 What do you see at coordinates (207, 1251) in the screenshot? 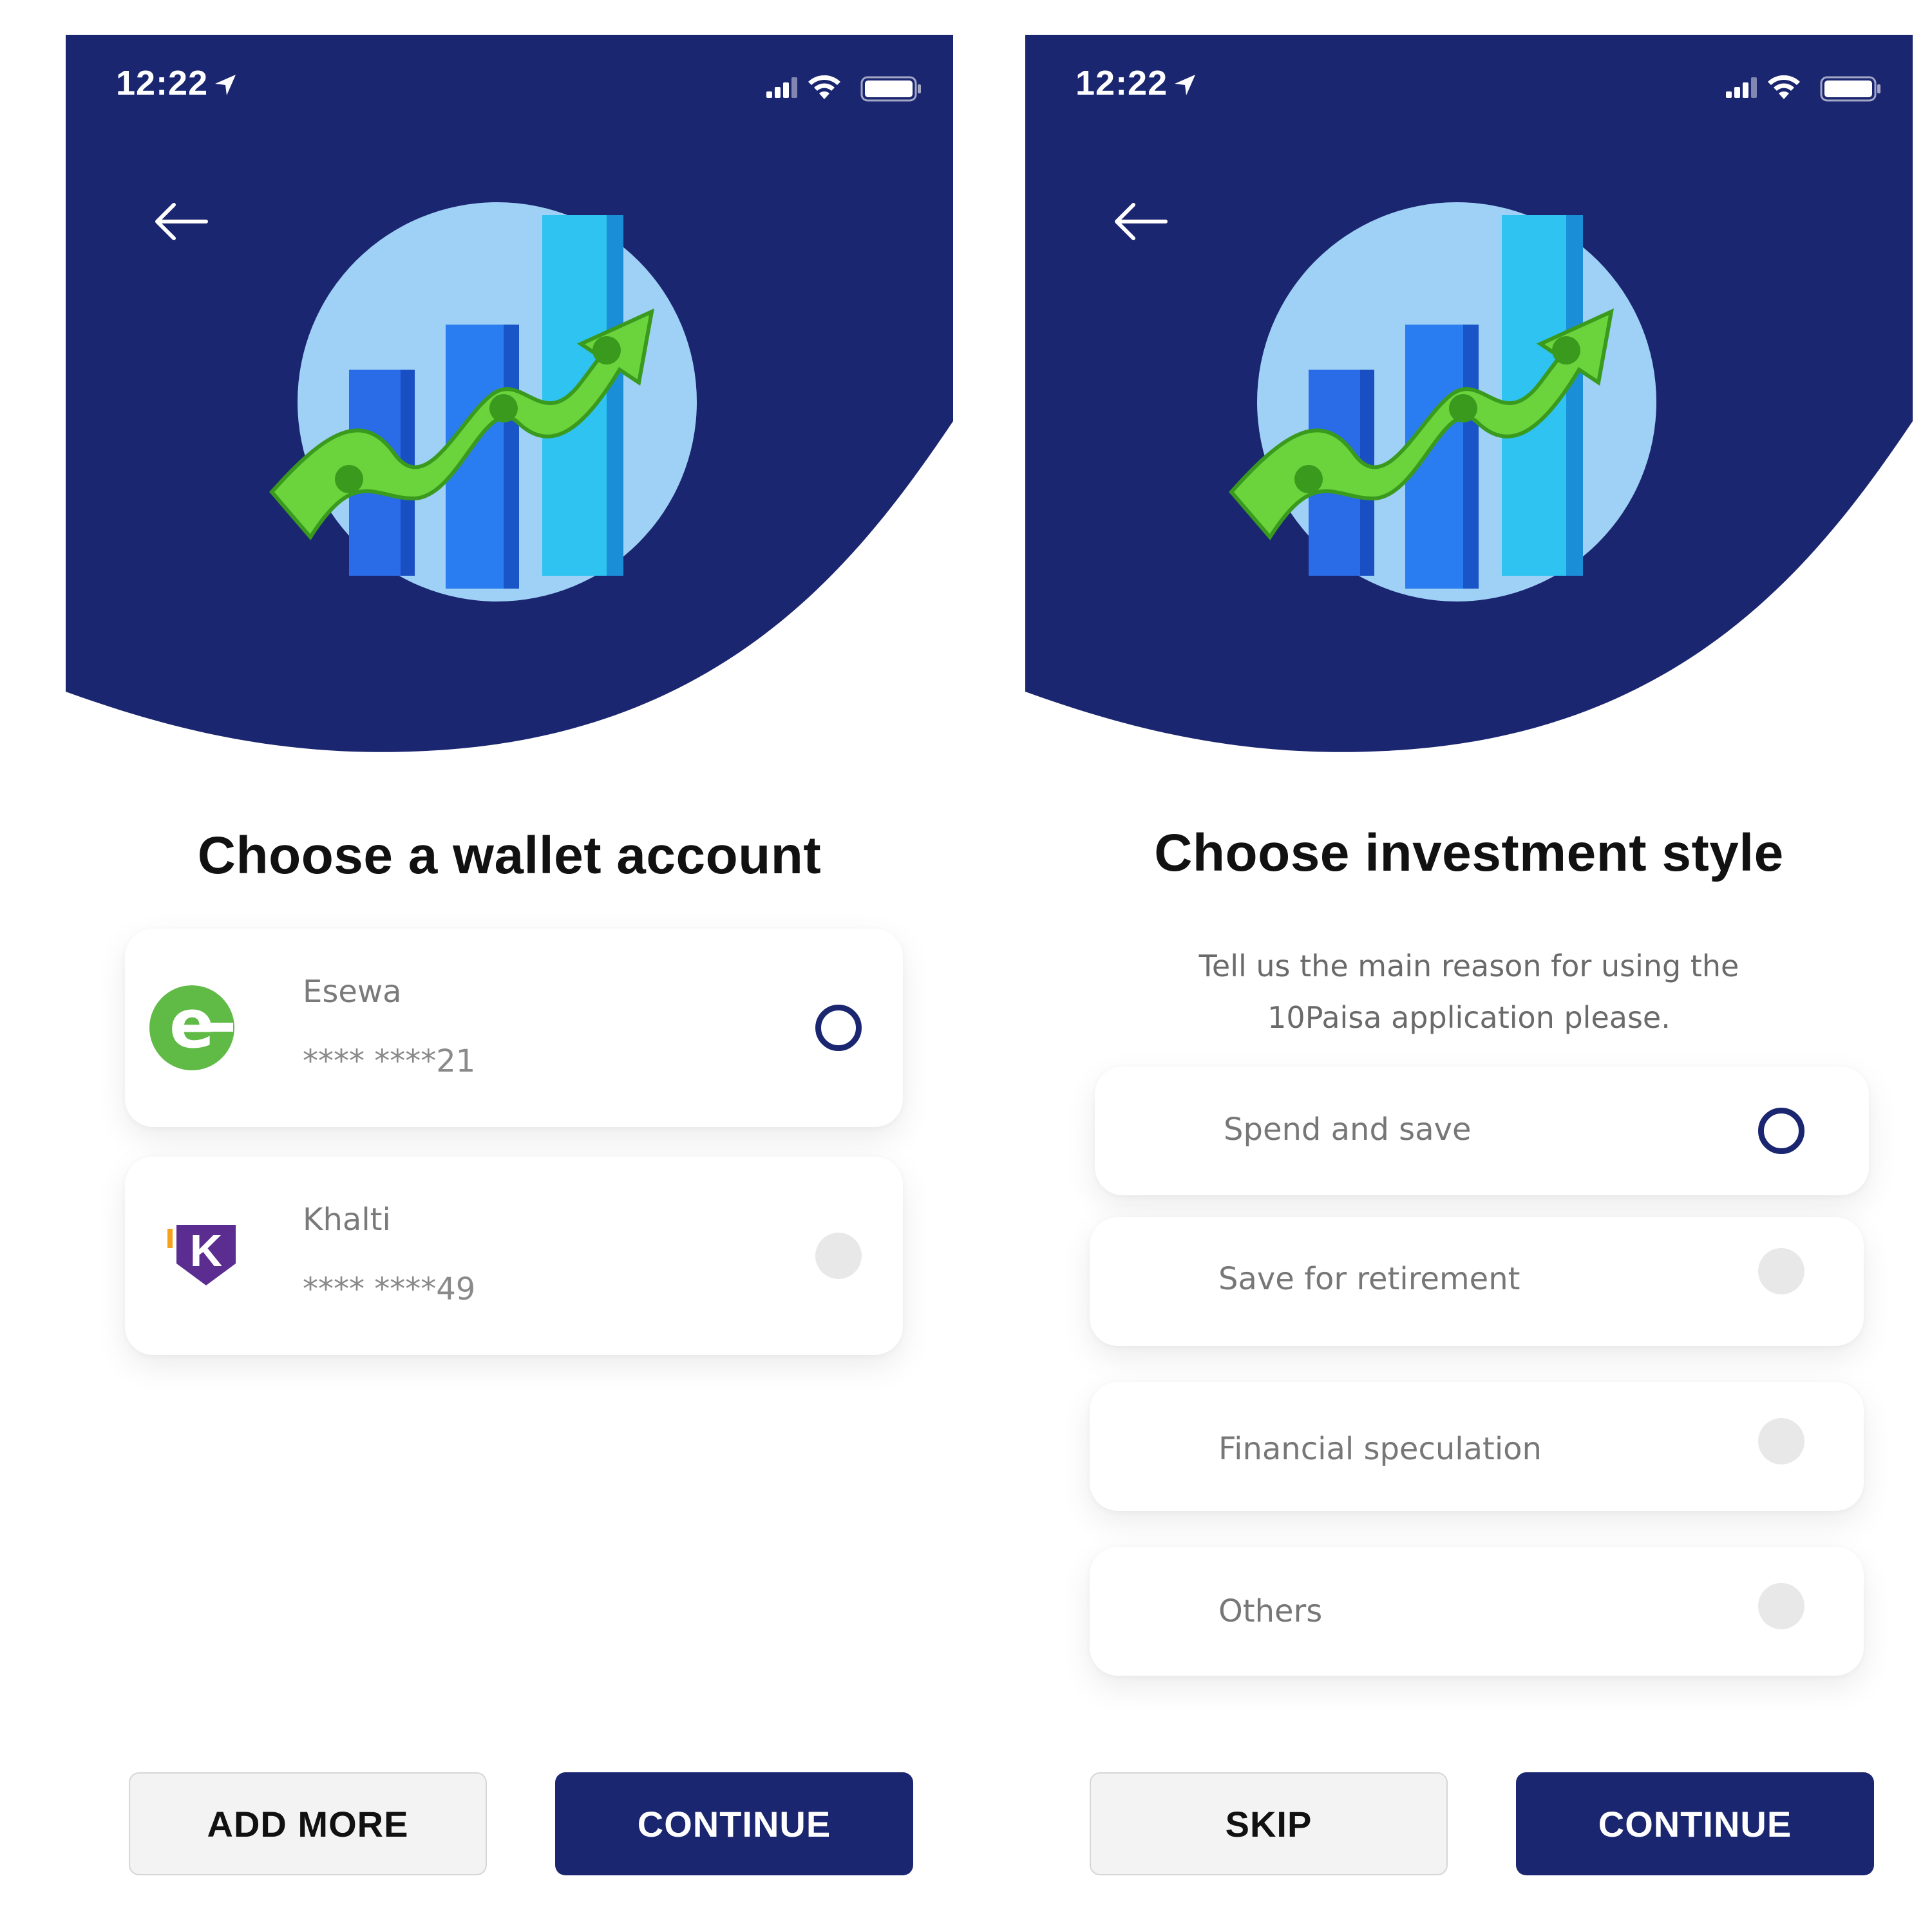
I see `svg-text: K` at bounding box center [207, 1251].